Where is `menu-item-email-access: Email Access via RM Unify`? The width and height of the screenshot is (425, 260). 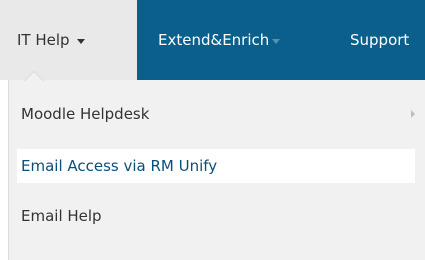 menu-item-email-access: Email Access via RM Unify is located at coordinates (216, 166).